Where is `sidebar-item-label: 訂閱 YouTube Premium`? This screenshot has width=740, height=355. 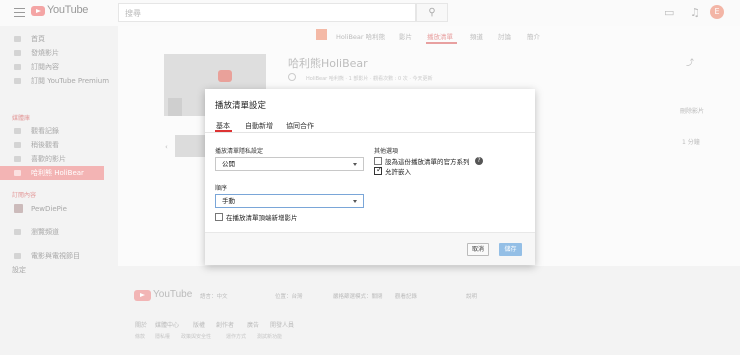 sidebar-item-label: 訂閱 YouTube Premium is located at coordinates (70, 81).